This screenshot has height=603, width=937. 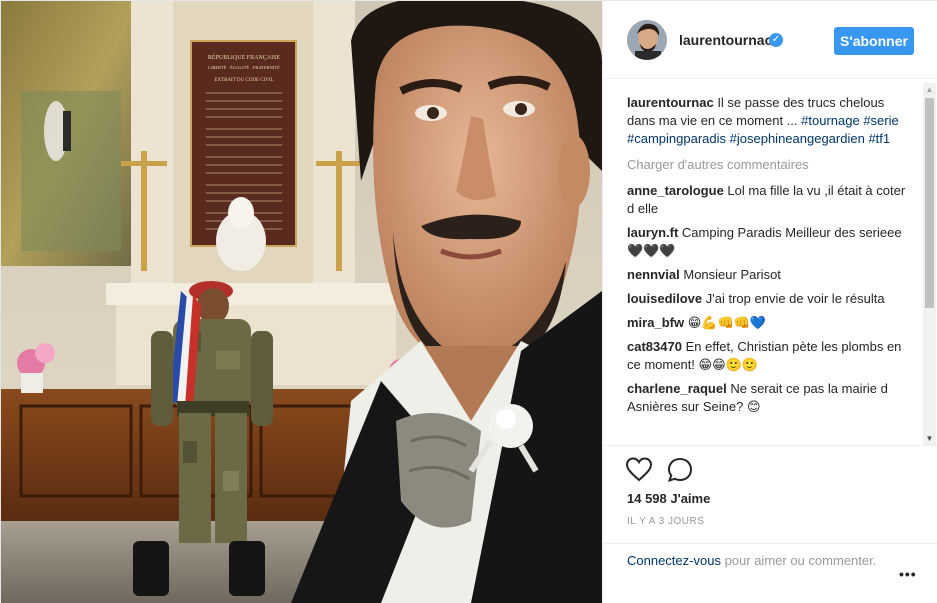 What do you see at coordinates (664, 298) in the screenshot?
I see `comment-username: louisedilove` at bounding box center [664, 298].